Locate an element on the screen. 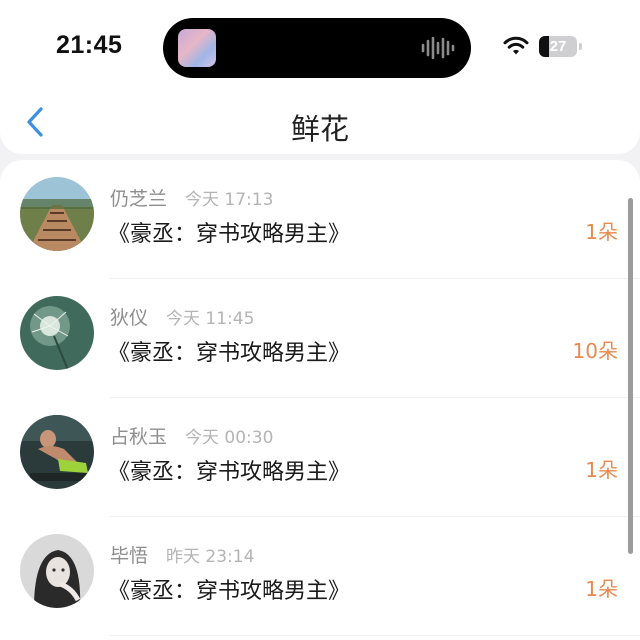 Image resolution: width=640 pixels, height=640 pixels. wifi-icon is located at coordinates (516, 45).